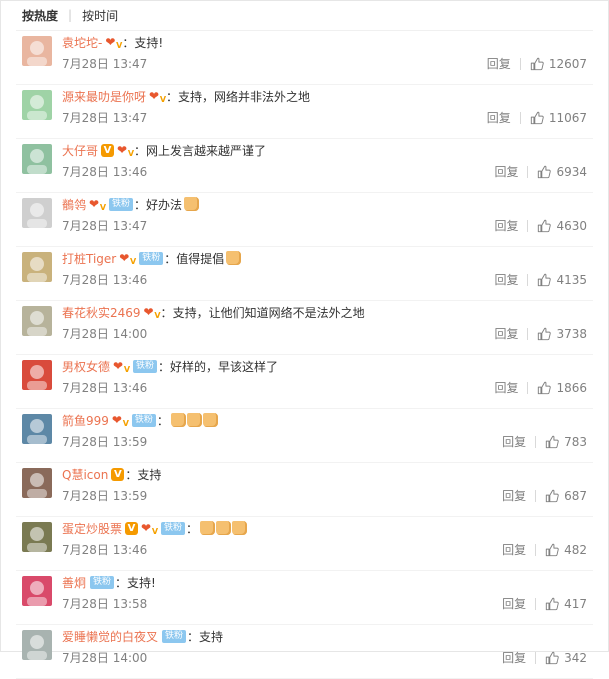 This screenshot has width=609, height=679. I want to click on like-button: 6934, so click(562, 172).